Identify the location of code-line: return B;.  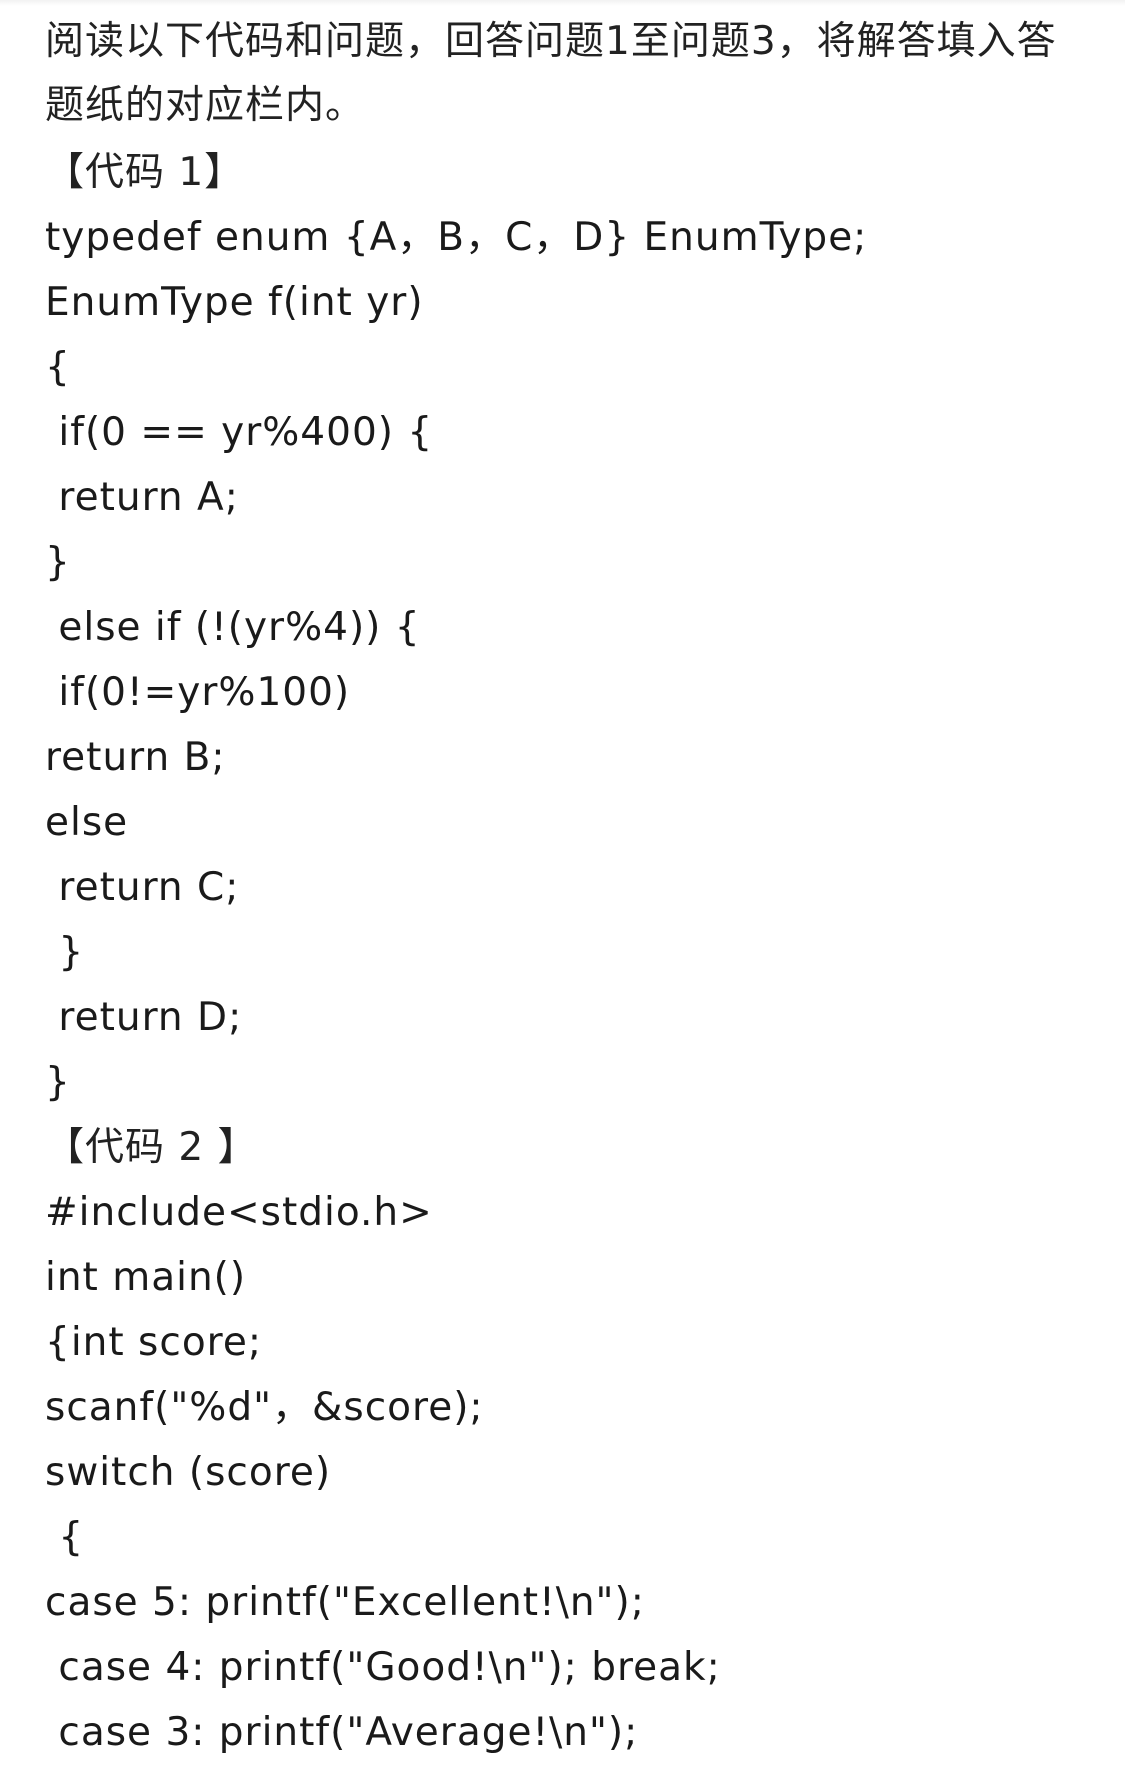
(135, 757).